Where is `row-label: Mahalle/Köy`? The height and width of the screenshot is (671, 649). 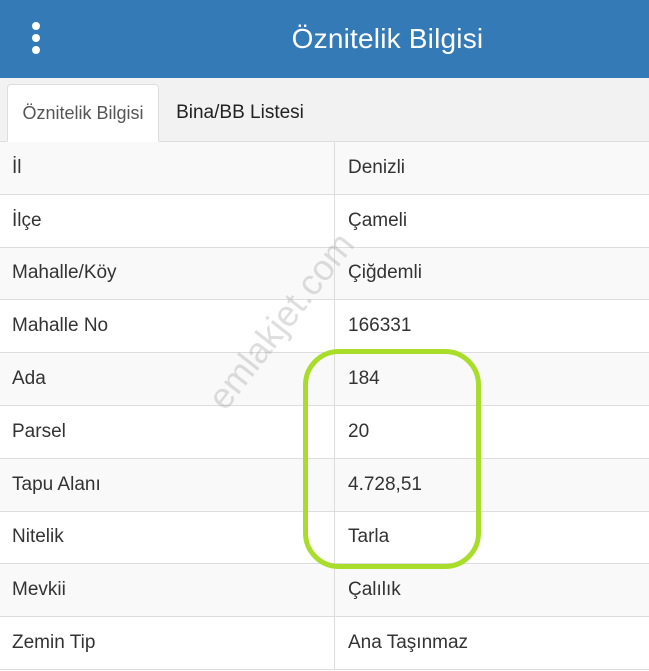
row-label: Mahalle/Köy is located at coordinates (167, 273).